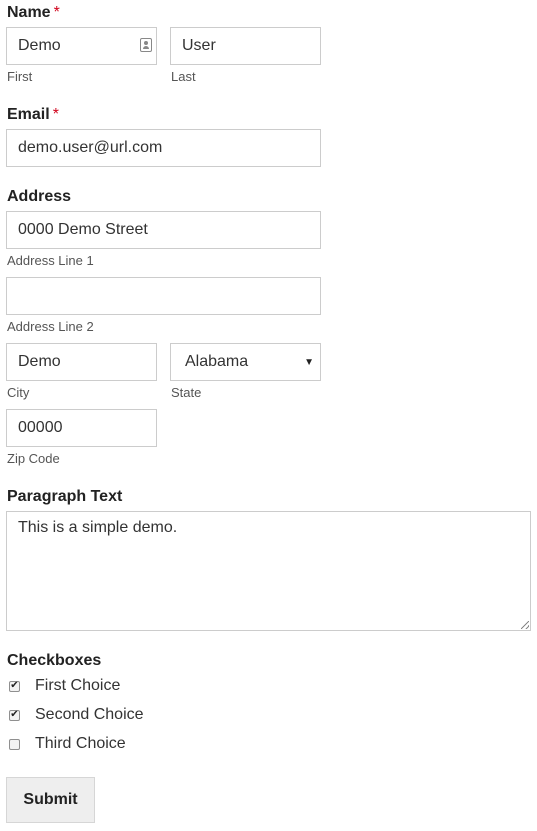  Describe the element at coordinates (54, 660) in the screenshot. I see `checkboxes-label: Checkboxes` at that location.